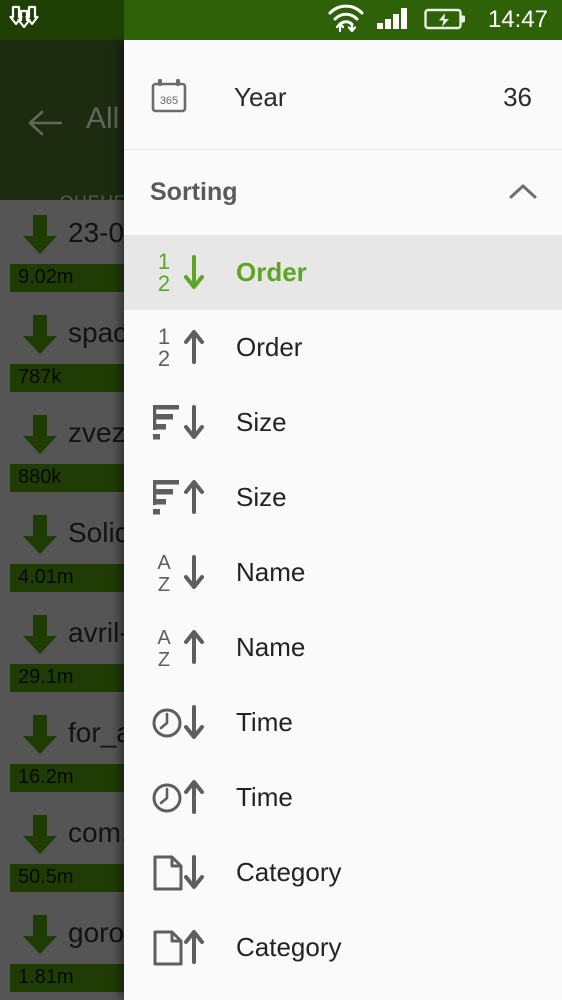 The width and height of the screenshot is (562, 1000). I want to click on order-descending-icon: 12, so click(178, 273).